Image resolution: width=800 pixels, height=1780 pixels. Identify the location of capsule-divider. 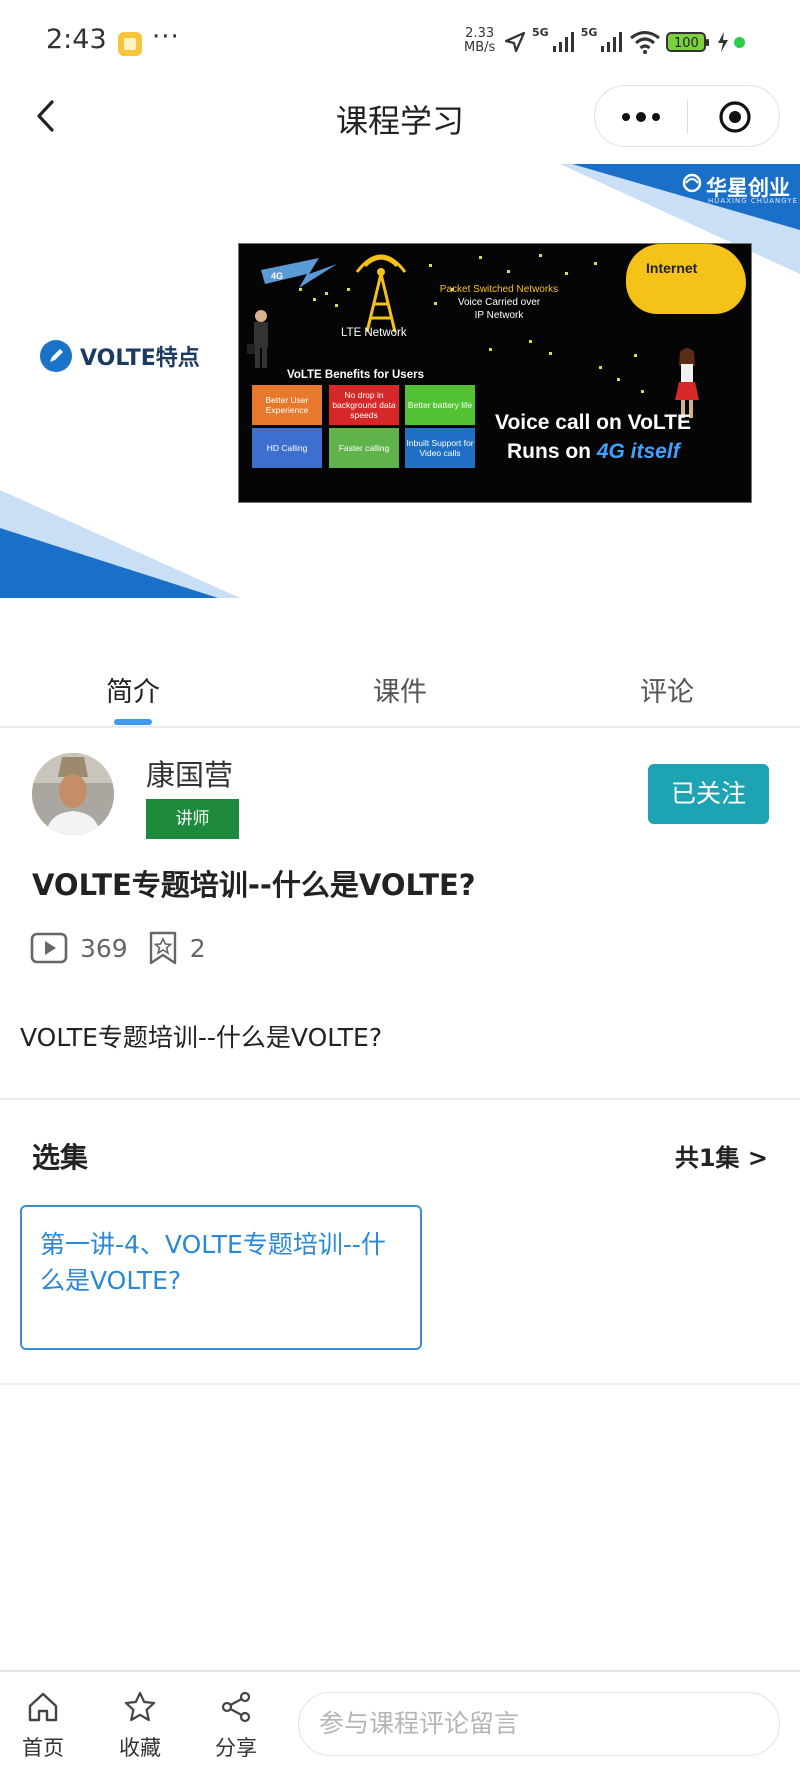
(687, 117).